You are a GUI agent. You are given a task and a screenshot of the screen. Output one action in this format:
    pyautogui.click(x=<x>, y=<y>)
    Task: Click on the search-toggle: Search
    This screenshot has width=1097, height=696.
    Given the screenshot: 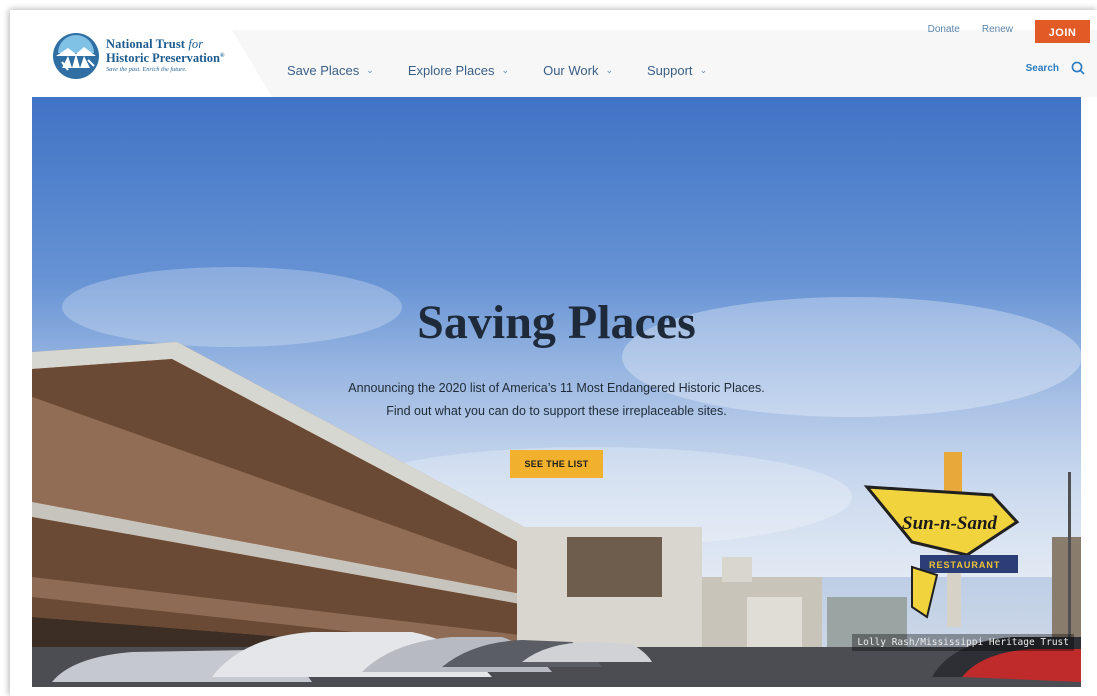 What is the action you would take?
    pyautogui.click(x=1055, y=68)
    